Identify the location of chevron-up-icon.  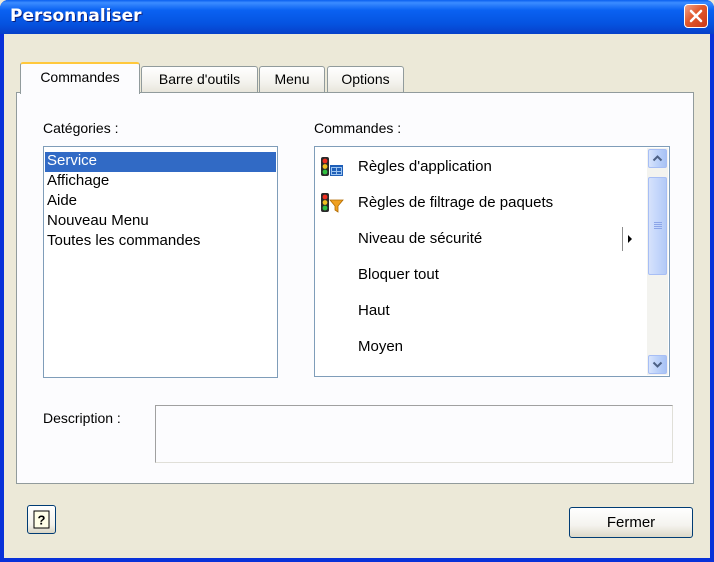
(657, 158).